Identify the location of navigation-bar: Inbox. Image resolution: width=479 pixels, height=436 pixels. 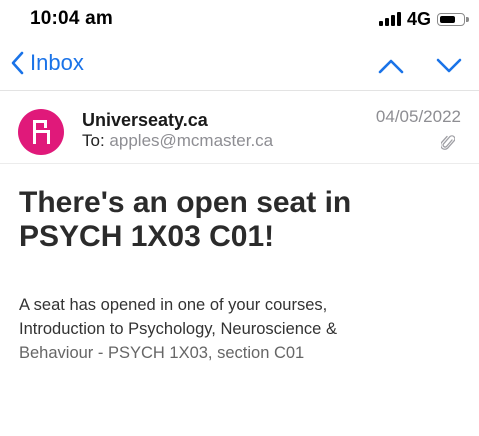
(239, 67).